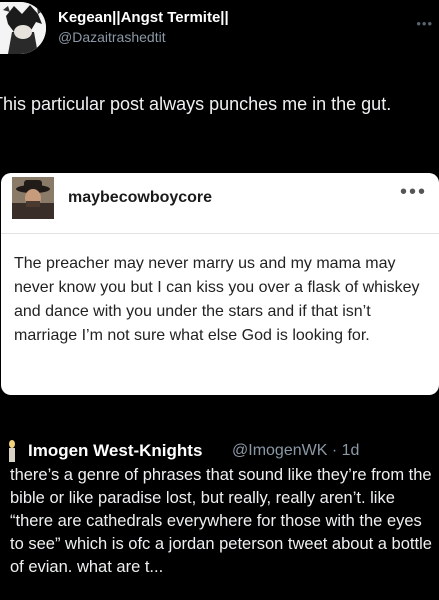  I want to click on cowboy-avatar-icon, so click(33, 198).